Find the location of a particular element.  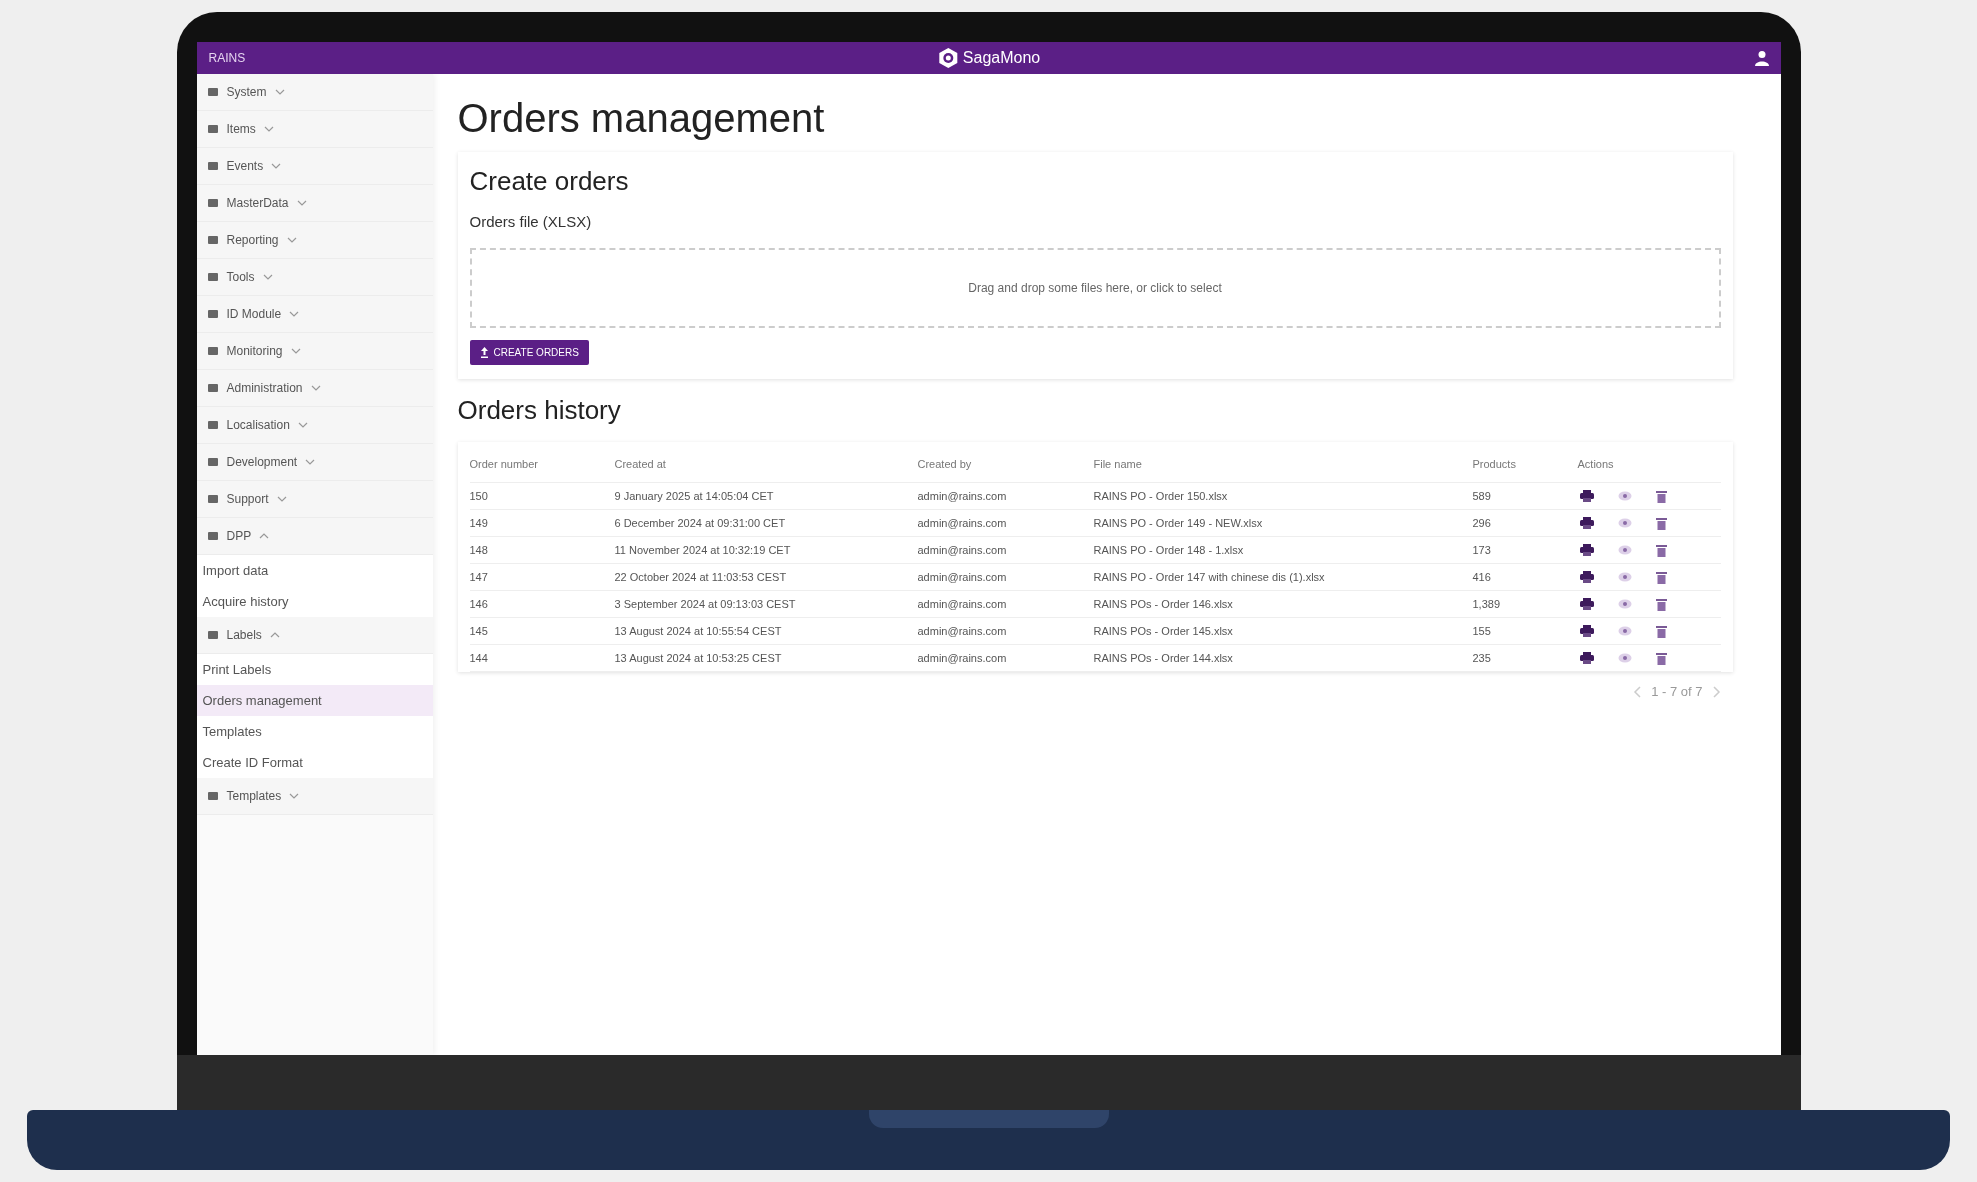

table-cell: RAINS POs - Order 146.xlsx is located at coordinates (1283, 604).